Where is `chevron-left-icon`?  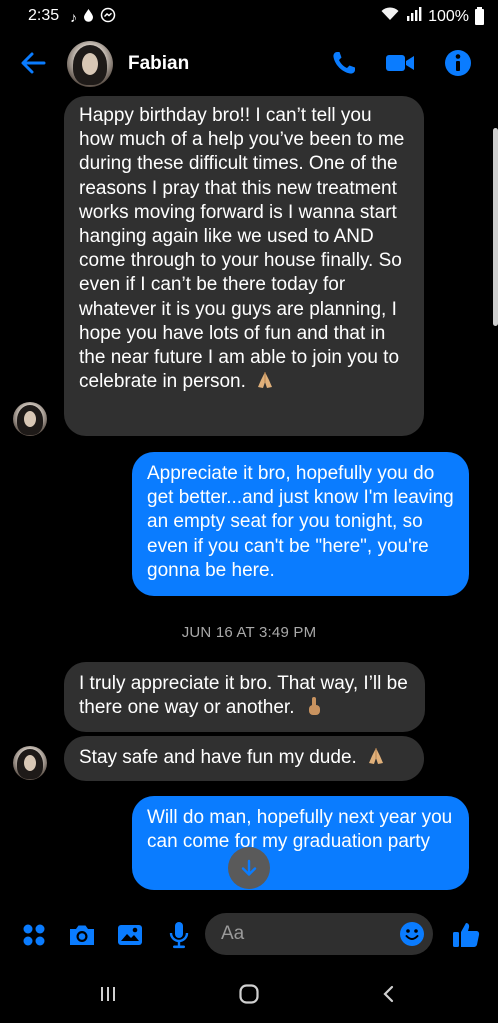 chevron-left-icon is located at coordinates (388, 994).